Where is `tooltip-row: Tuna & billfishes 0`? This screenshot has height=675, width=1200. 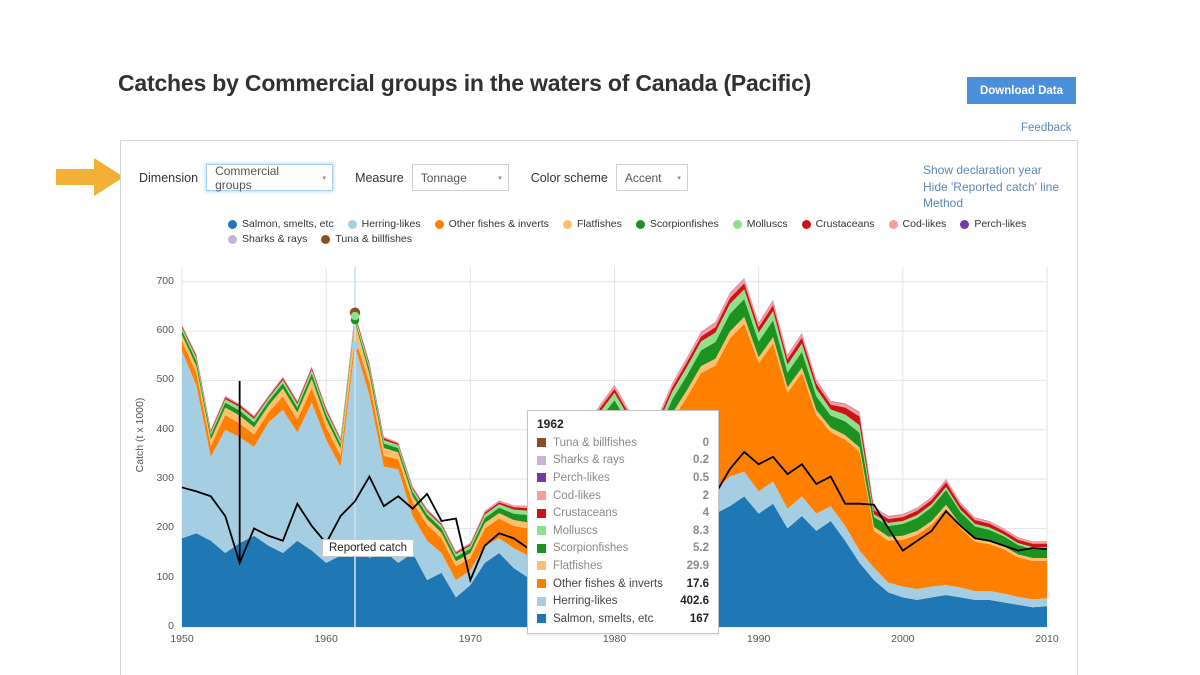
tooltip-row: Tuna & billfishes 0 is located at coordinates (623, 443).